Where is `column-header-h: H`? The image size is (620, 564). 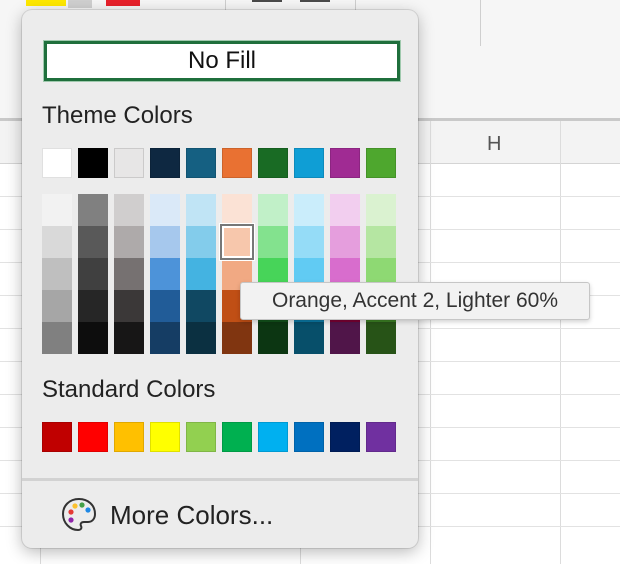 column-header-h: H is located at coordinates (494, 144).